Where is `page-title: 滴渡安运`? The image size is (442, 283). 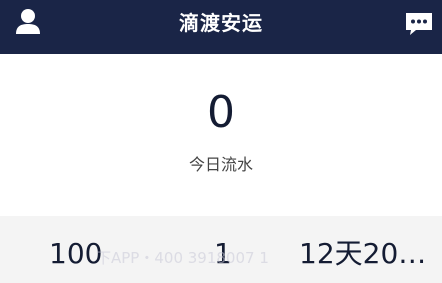 page-title: 滴渡安运 is located at coordinates (221, 23).